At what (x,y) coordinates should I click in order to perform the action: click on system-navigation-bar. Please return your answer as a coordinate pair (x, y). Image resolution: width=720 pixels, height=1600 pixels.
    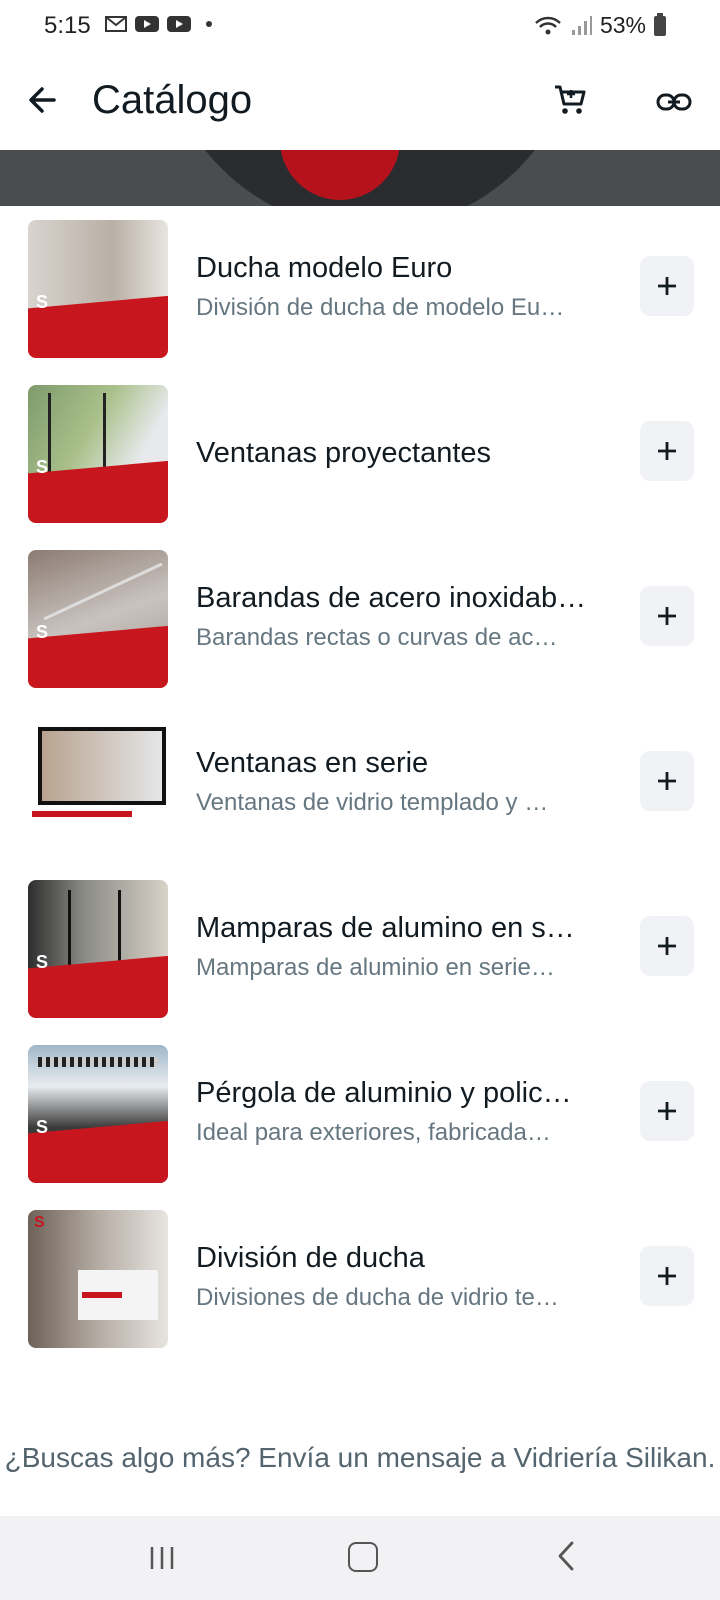
    Looking at the image, I should click on (360, 1558).